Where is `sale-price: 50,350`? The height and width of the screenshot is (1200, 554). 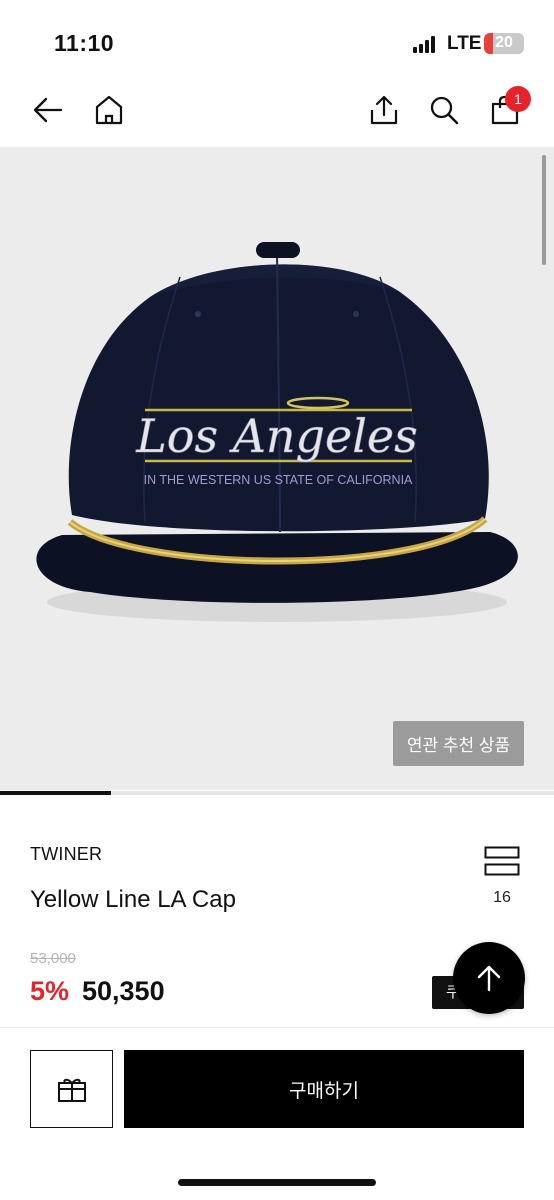
sale-price: 50,350 is located at coordinates (123, 991).